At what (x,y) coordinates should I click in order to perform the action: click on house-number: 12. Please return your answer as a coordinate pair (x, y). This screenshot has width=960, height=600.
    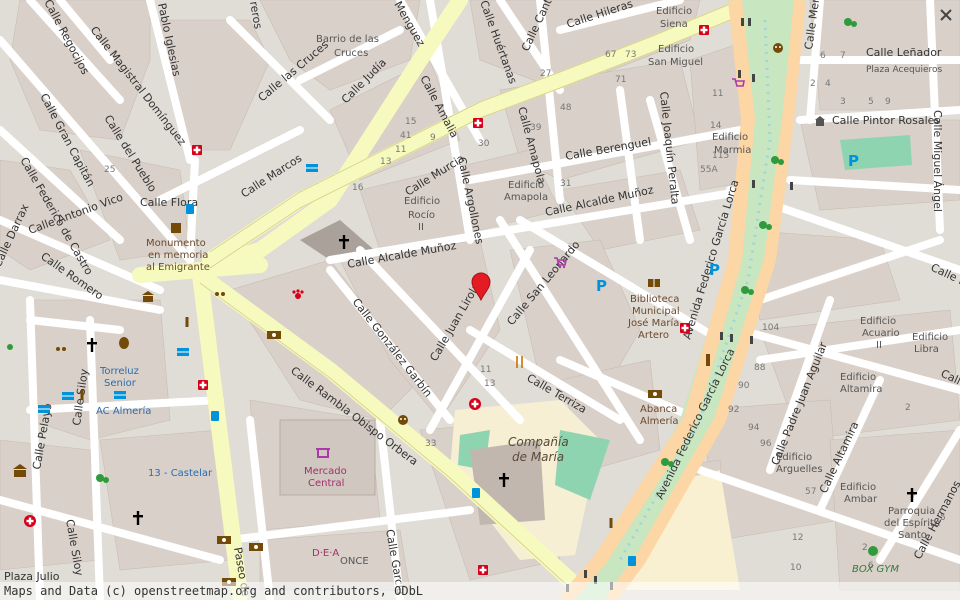
    Looking at the image, I should click on (797, 538).